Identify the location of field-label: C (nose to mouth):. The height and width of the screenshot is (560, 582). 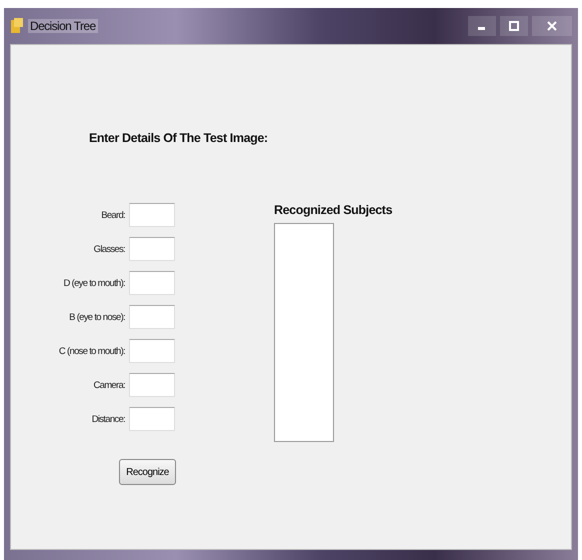
(91, 351).